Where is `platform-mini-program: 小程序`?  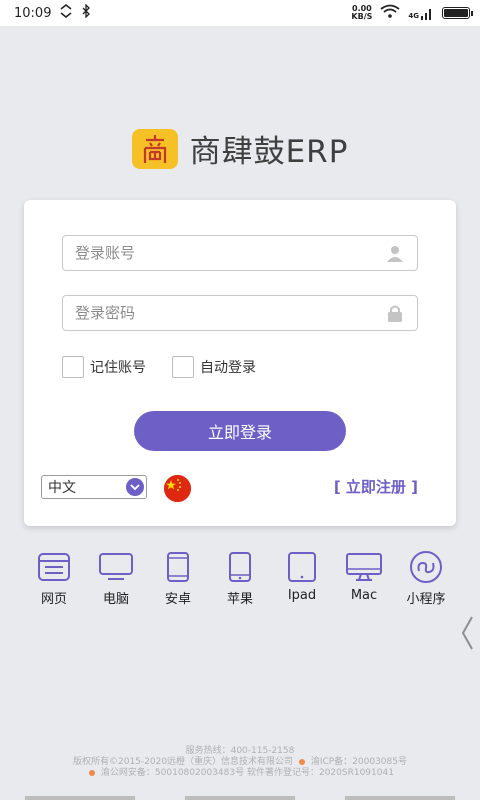
platform-mini-program: 小程序 is located at coordinates (426, 578).